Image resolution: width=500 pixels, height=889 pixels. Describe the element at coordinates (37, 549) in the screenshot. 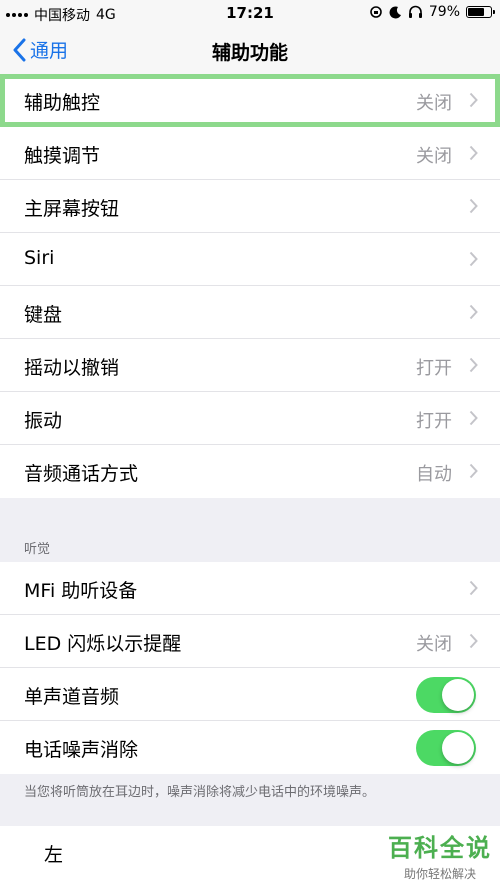

I see `section-header-hearing: 听觉` at that location.